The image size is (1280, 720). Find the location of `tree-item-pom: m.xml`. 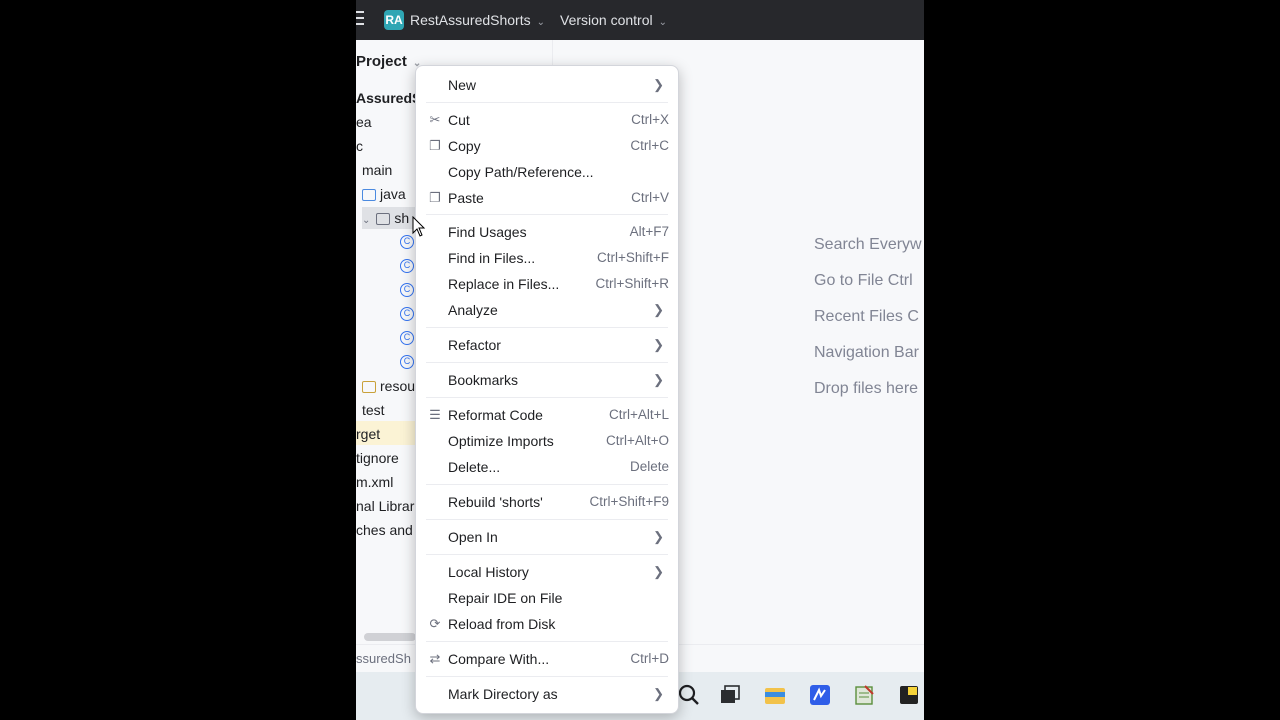

tree-item-pom: m.xml is located at coordinates (374, 482).